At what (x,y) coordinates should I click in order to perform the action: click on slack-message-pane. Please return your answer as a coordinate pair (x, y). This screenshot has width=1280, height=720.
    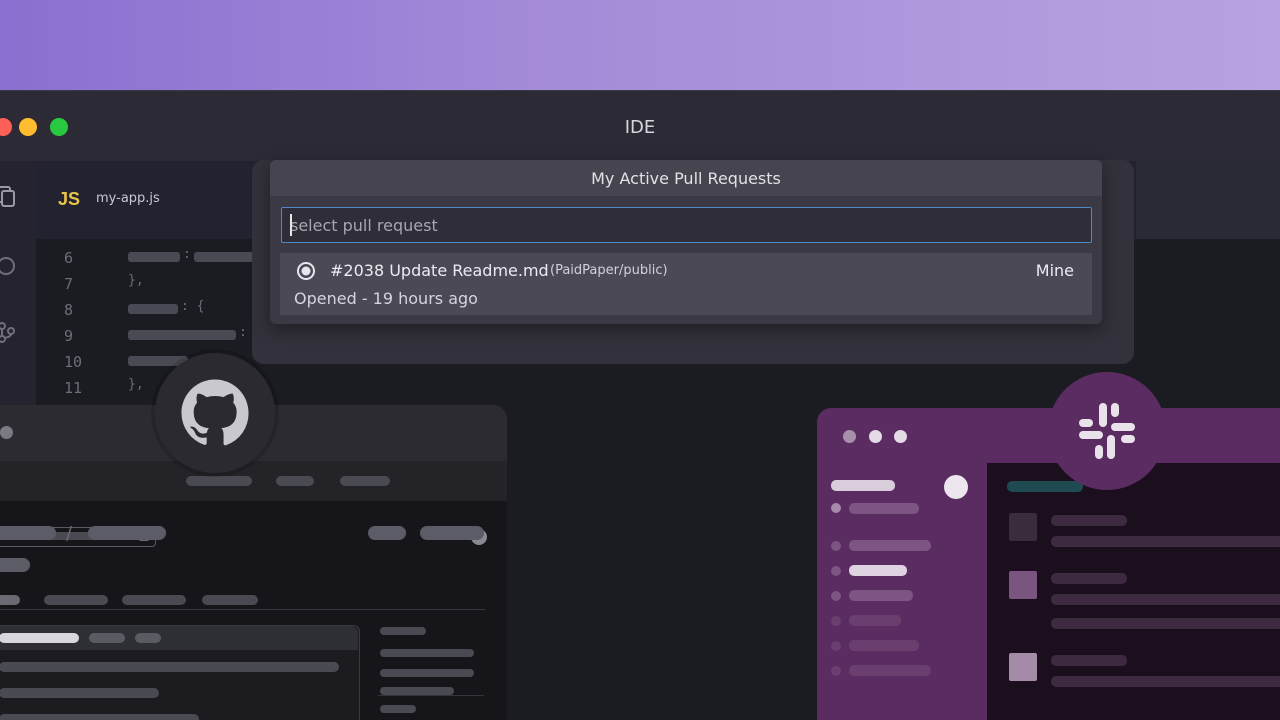
    Looking at the image, I should click on (1133, 591).